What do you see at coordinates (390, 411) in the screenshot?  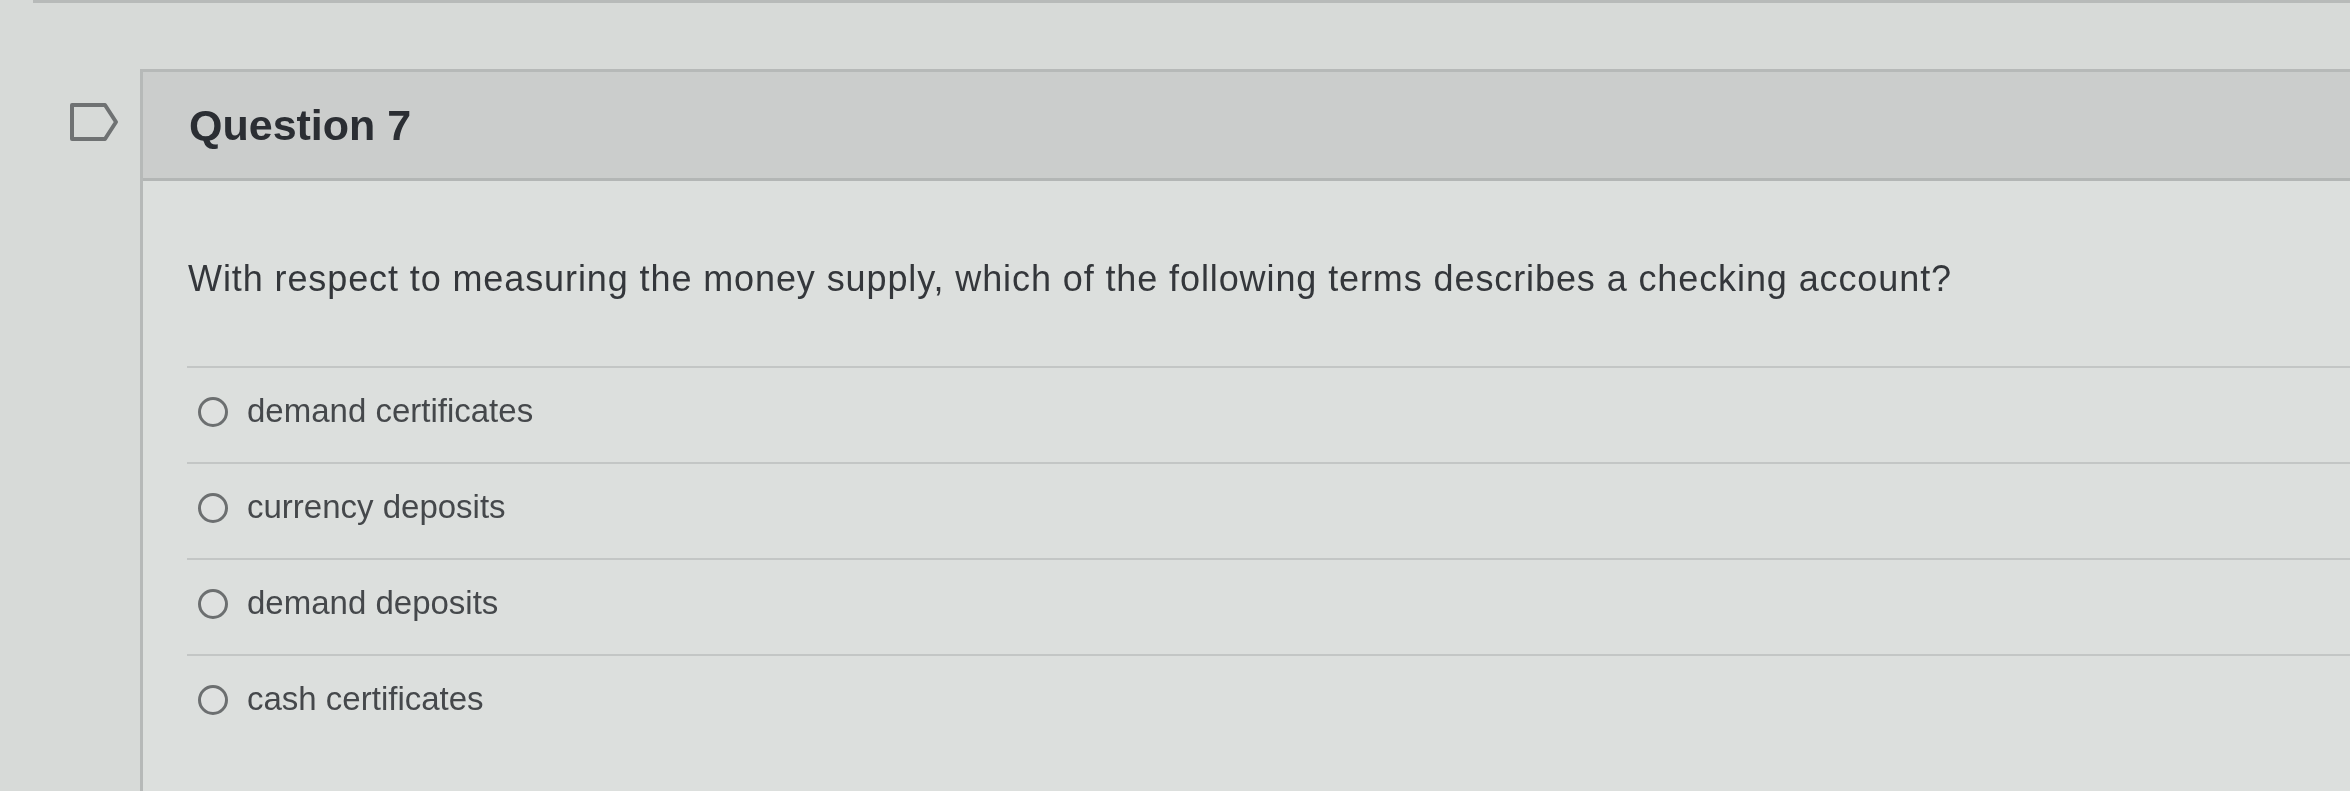 I see `option-label: demand certificates` at bounding box center [390, 411].